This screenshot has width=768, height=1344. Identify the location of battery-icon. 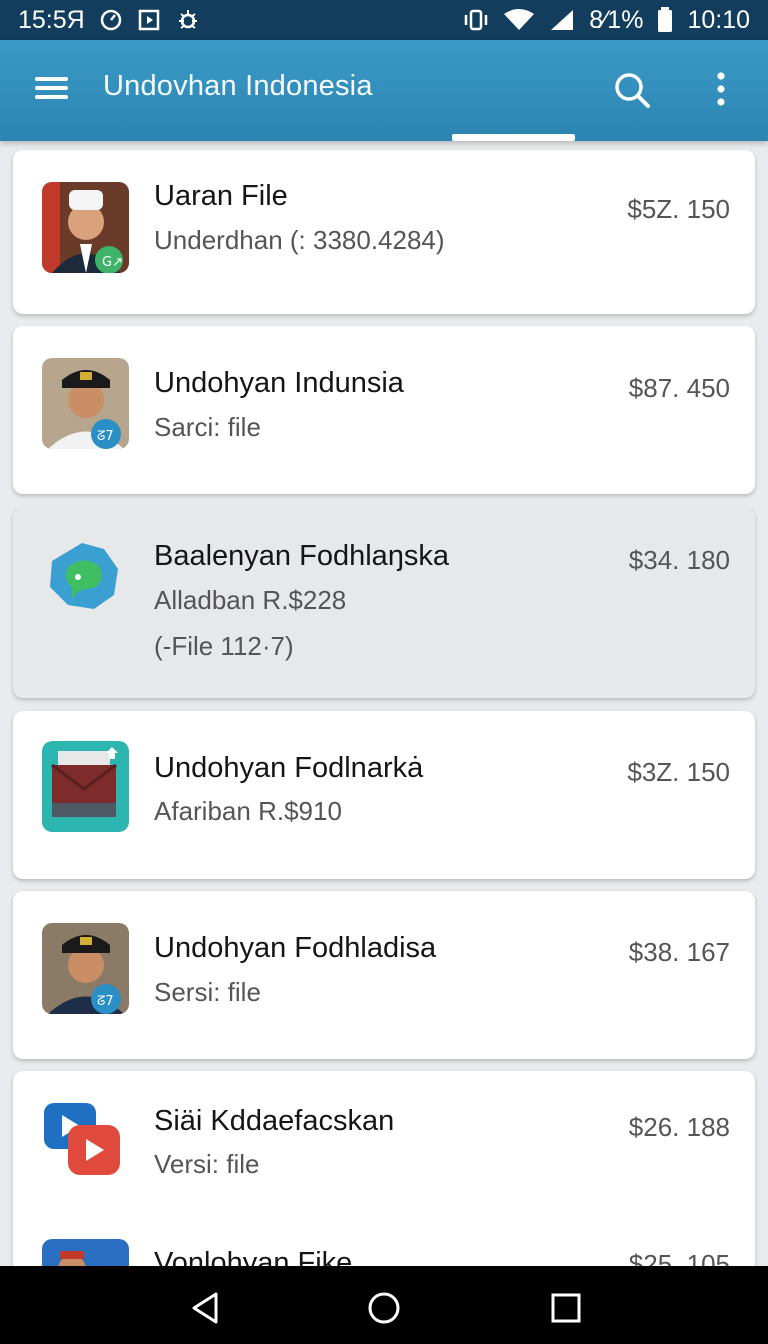
(665, 20).